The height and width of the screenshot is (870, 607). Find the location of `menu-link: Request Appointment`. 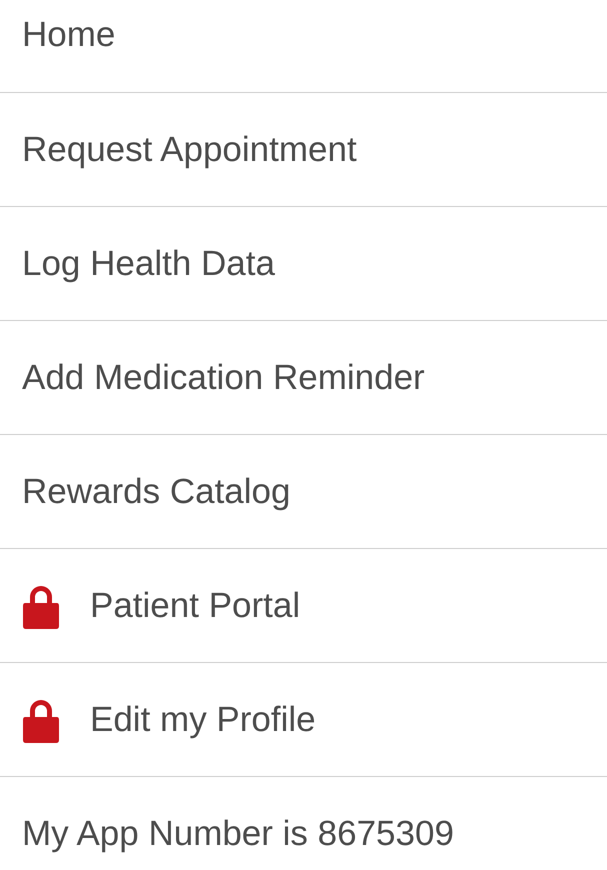

menu-link: Request Appointment is located at coordinates (189, 150).